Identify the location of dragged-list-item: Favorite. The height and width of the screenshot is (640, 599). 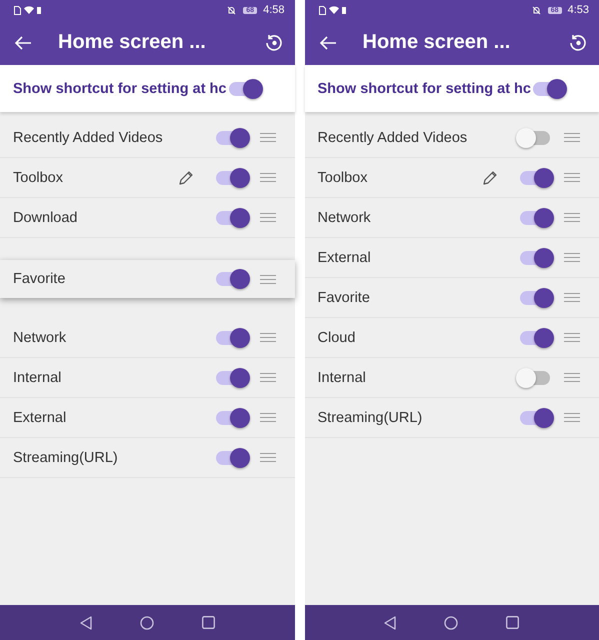
(147, 279).